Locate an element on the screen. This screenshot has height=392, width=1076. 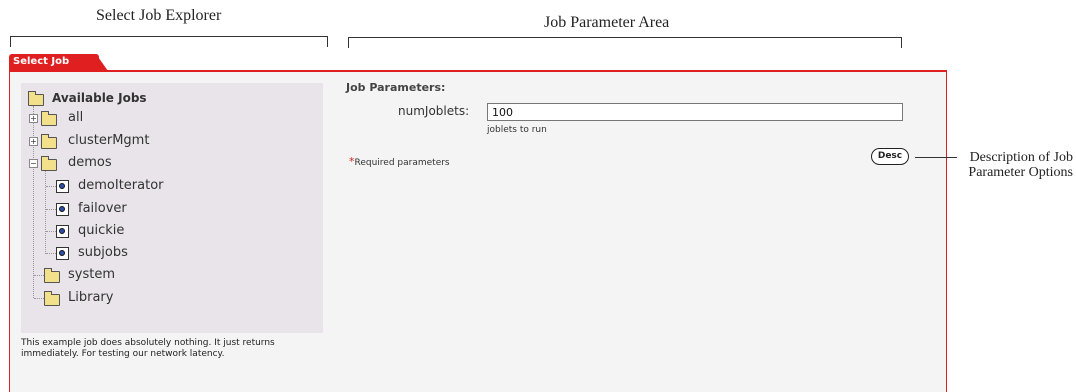
tree-item-label: system is located at coordinates (91, 274).